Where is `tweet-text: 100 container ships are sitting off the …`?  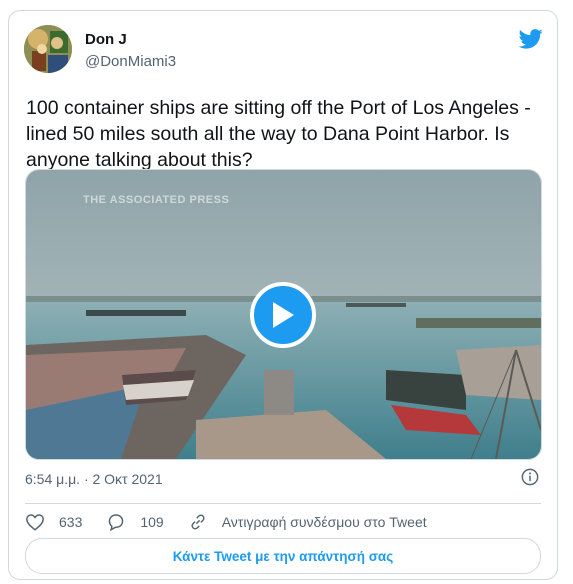 tweet-text: 100 container ships are sitting off the … is located at coordinates (278, 134).